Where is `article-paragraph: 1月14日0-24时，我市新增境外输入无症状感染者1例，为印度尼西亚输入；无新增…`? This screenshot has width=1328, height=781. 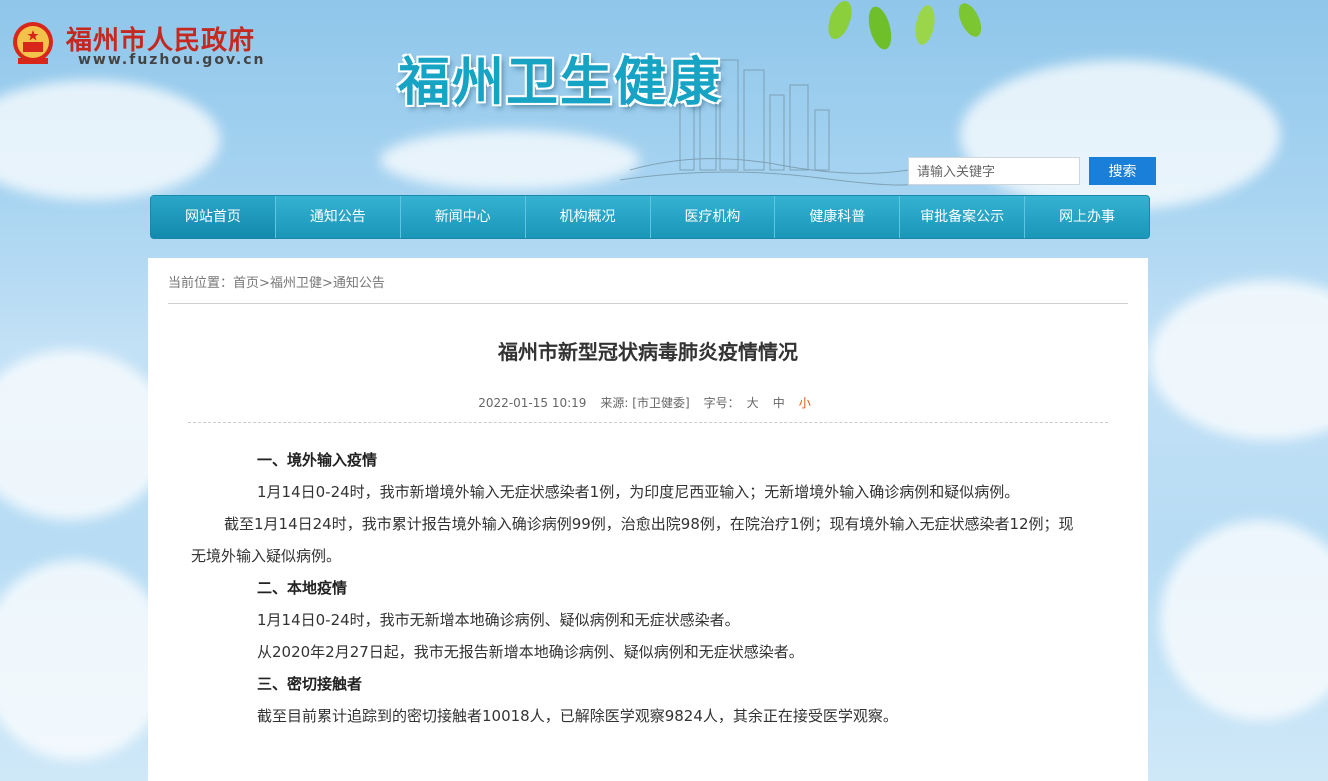 article-paragraph: 1月14日0-24时，我市新增境外输入无症状感染者1例，为印度尼西亚输入；无新增… is located at coordinates (638, 492).